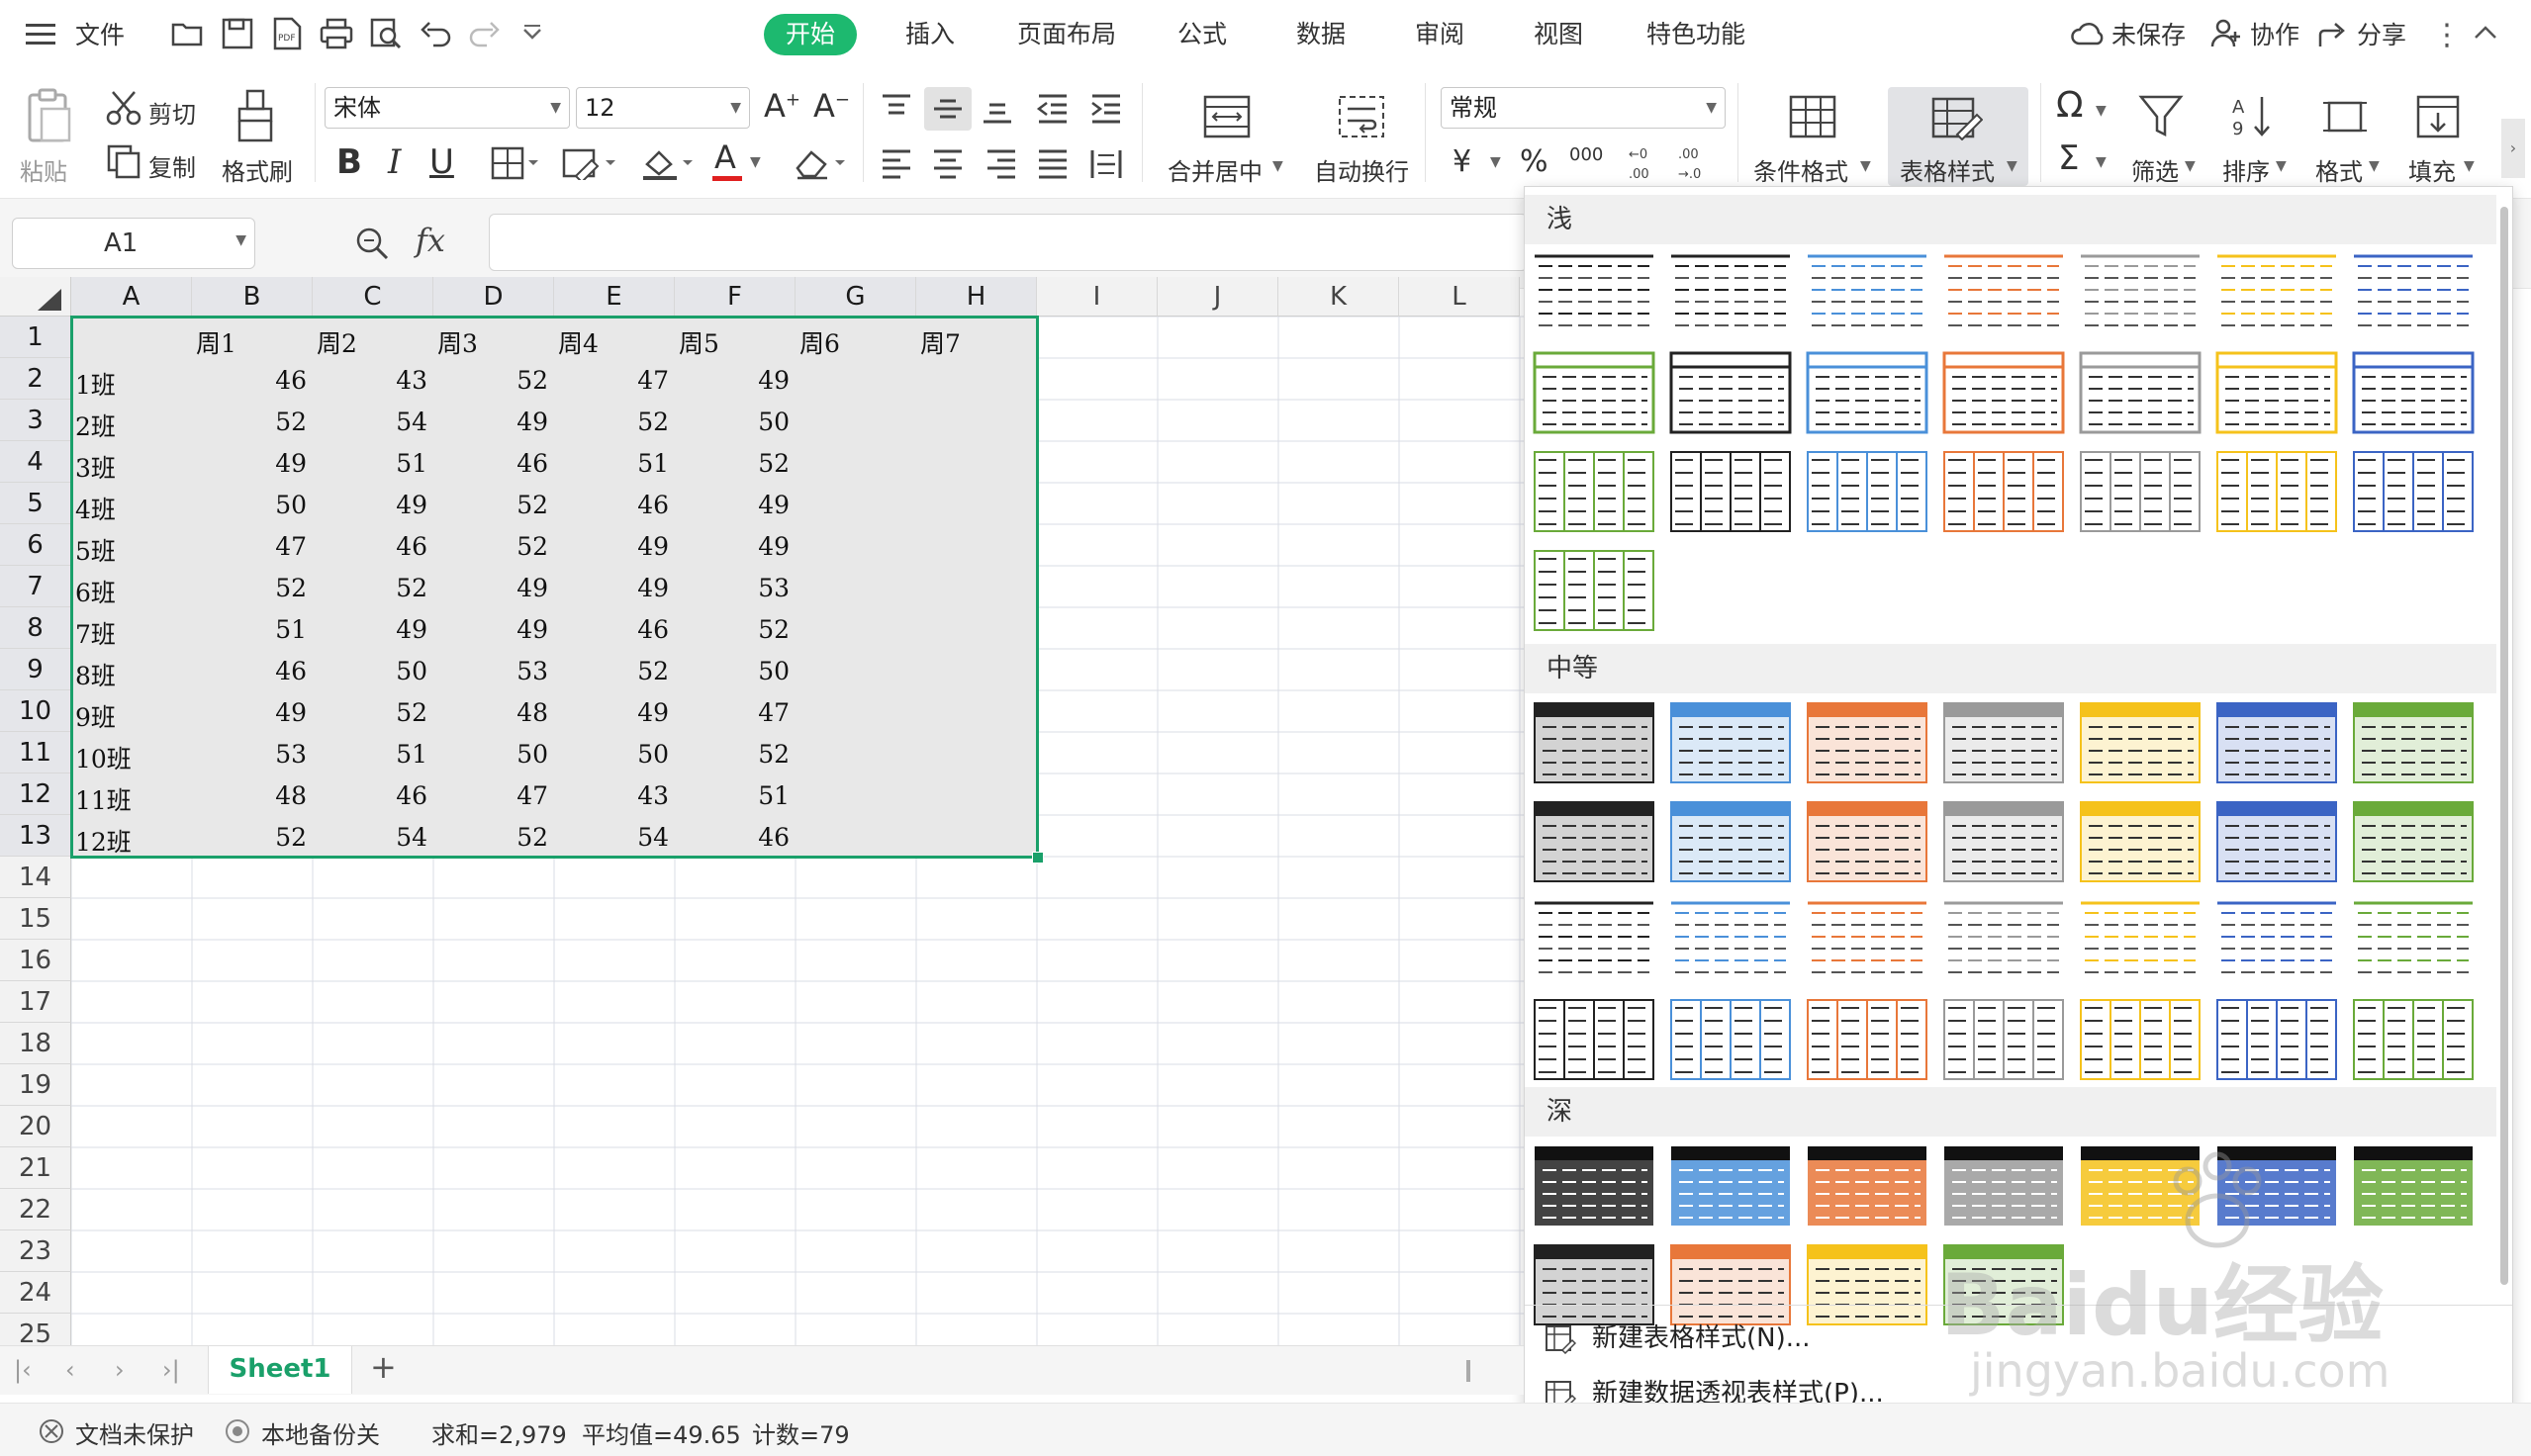 The height and width of the screenshot is (1456, 2531). I want to click on format-painter-label: 格式刷, so click(257, 169).